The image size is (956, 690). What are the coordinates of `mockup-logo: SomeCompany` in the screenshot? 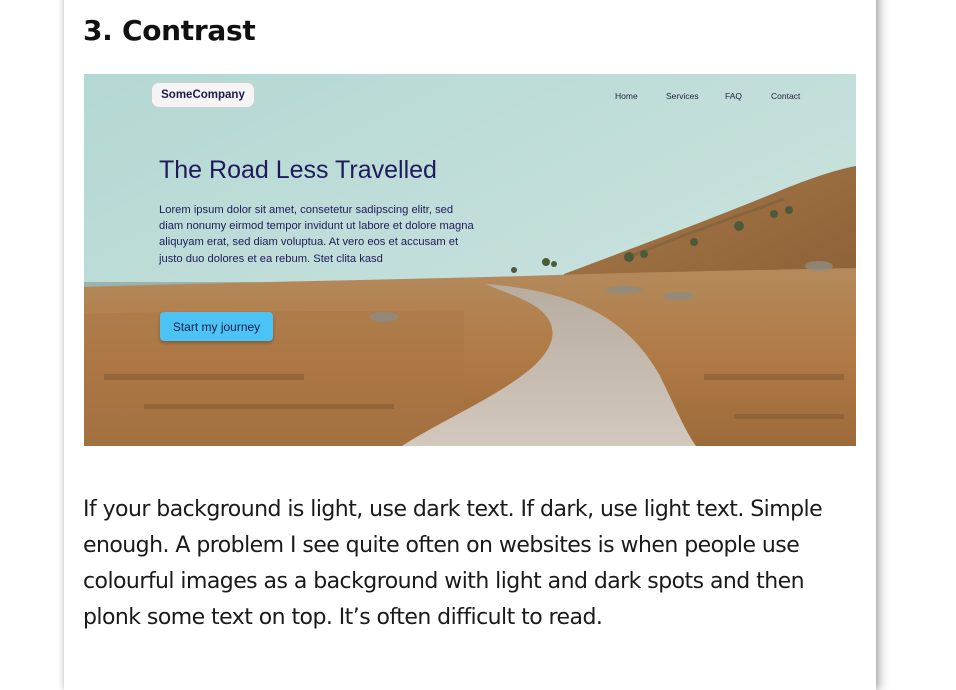 It's located at (203, 95).